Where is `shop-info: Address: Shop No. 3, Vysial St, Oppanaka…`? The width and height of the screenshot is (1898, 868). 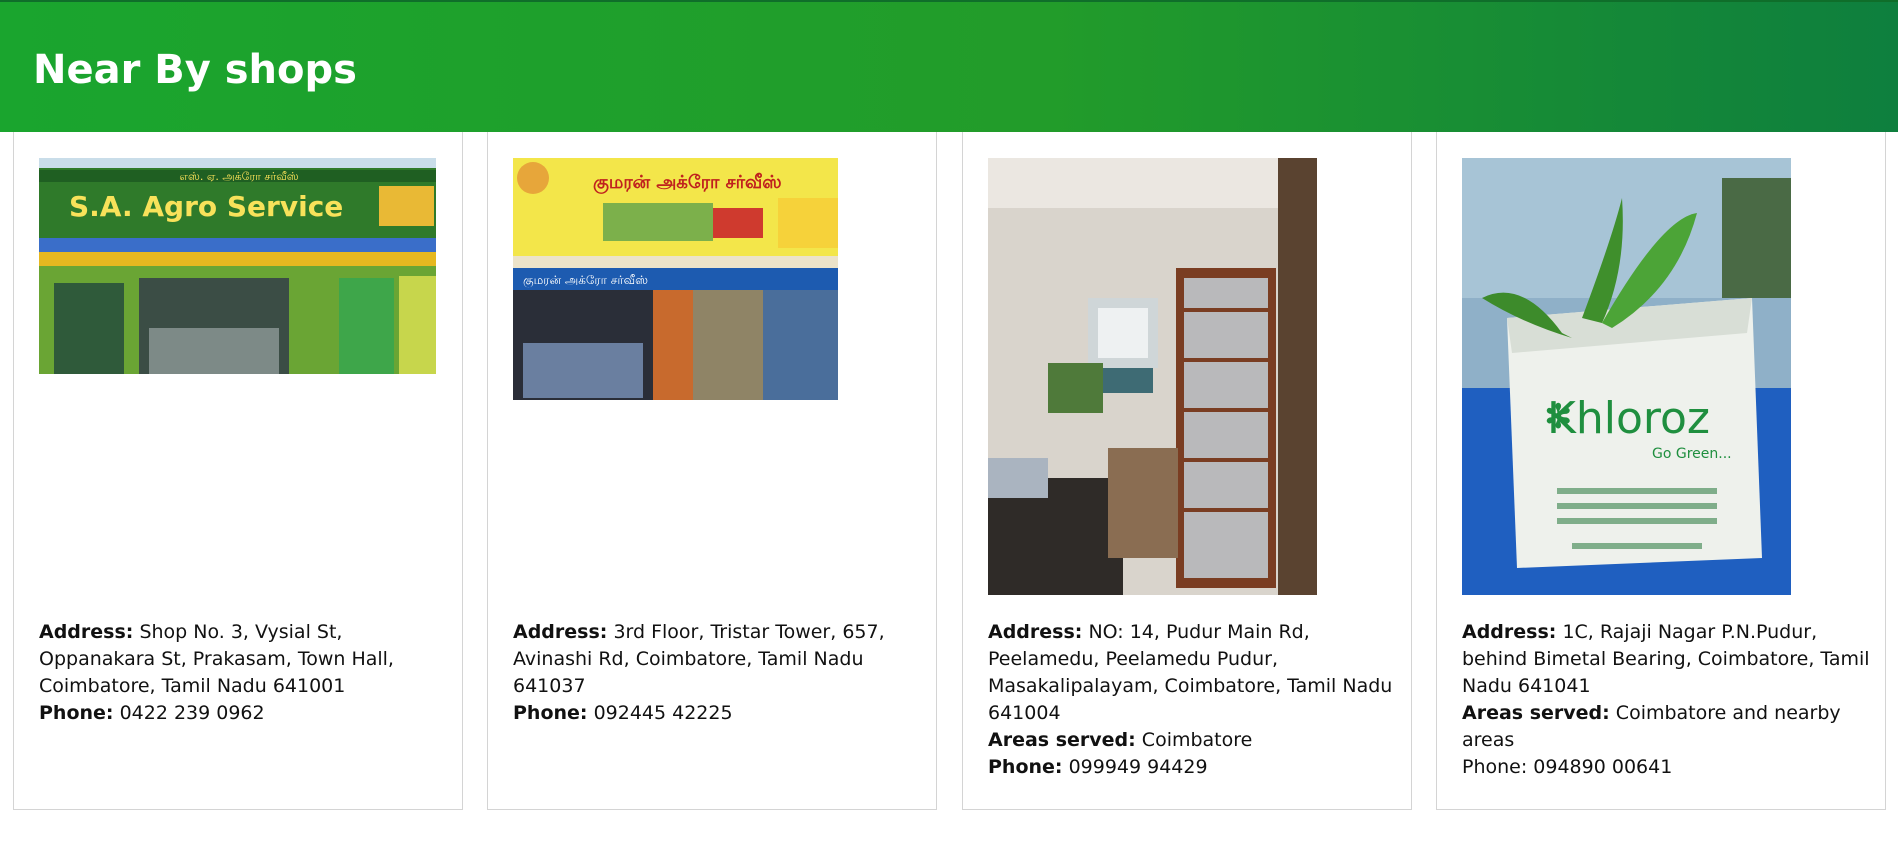
shop-info: Address: Shop No. 3, Vysial St, Oppanaka… is located at coordinates (244, 673).